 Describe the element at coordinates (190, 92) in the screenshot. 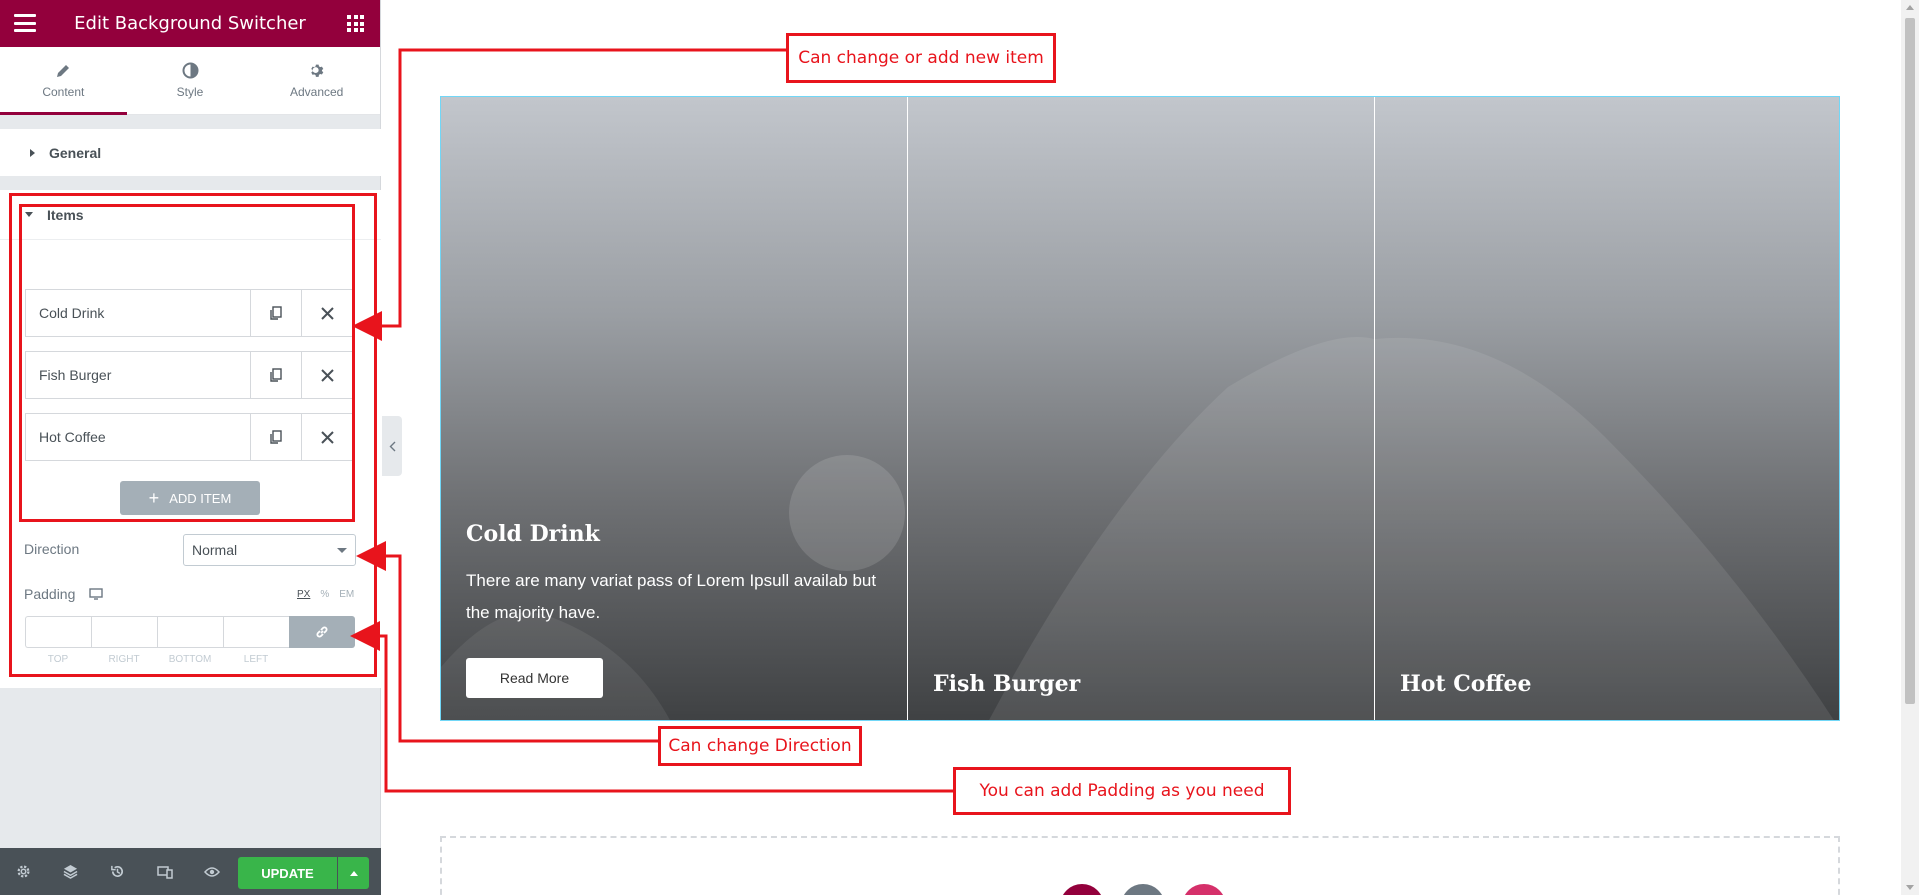

I see `tab-style-label: Style` at that location.